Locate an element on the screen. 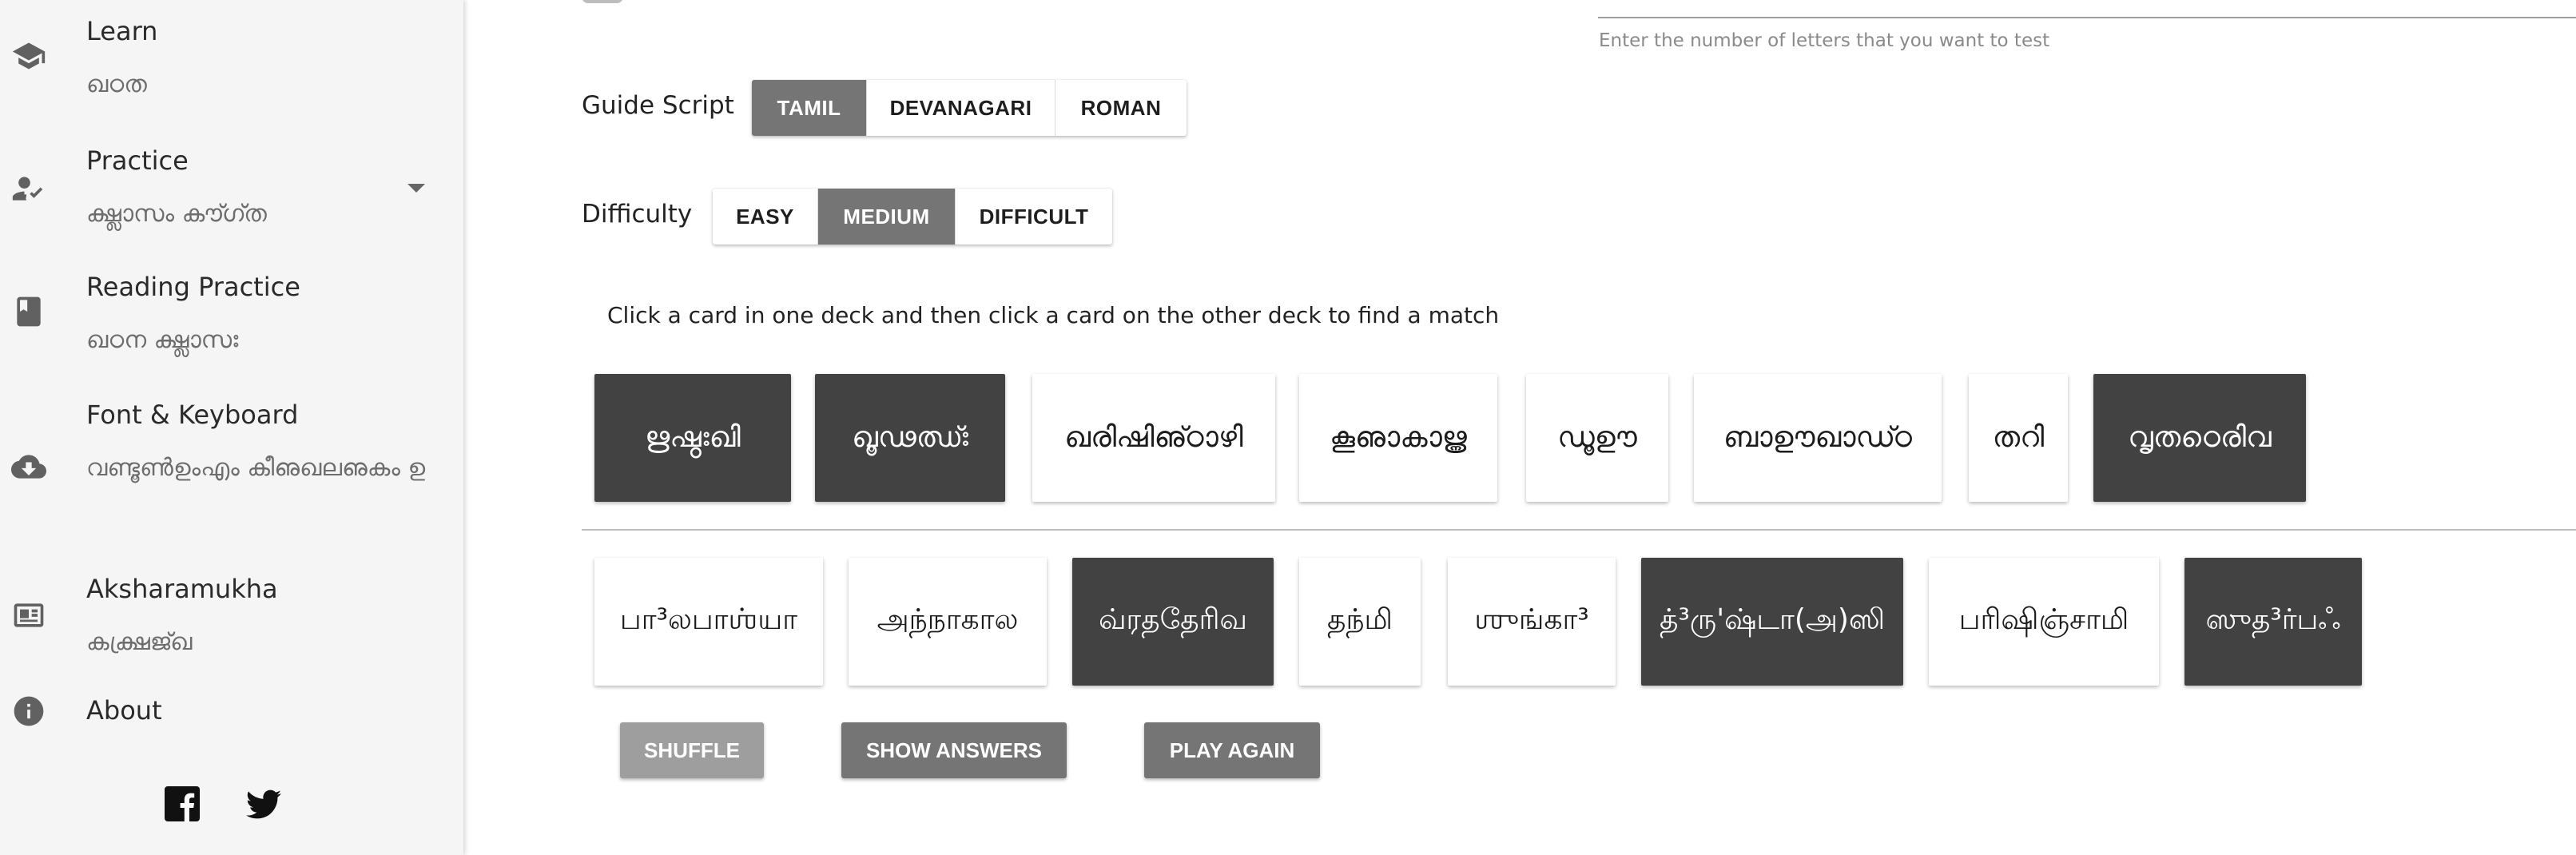 The height and width of the screenshot is (855, 2576). difficulty-option-difficult: DIFFICULT is located at coordinates (1034, 217).